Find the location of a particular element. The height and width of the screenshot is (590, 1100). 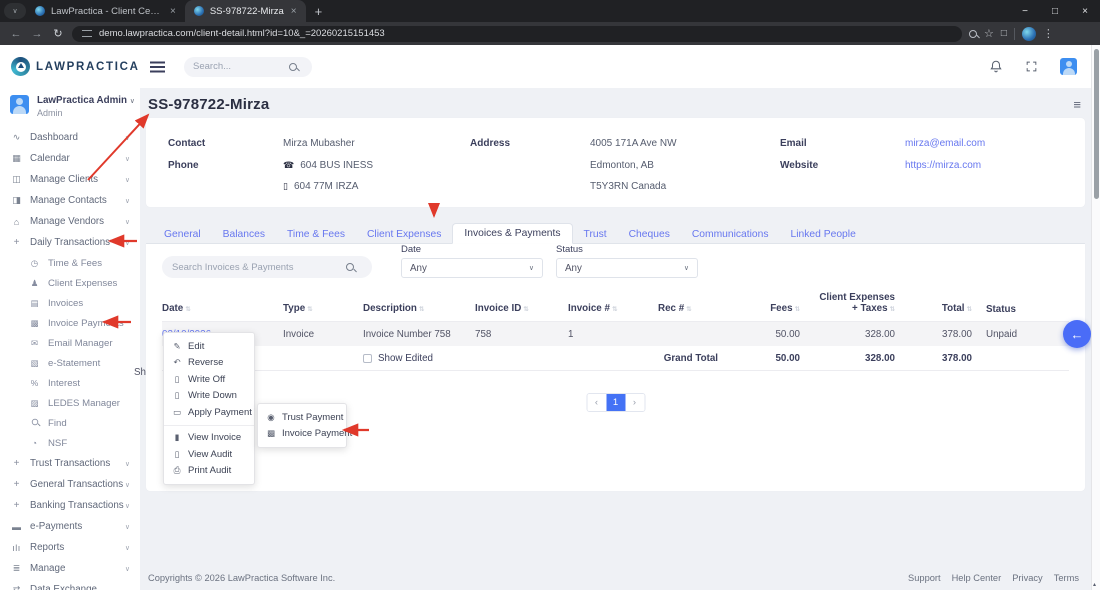

bookmark-star-icon: ☆ is located at coordinates (989, 33).